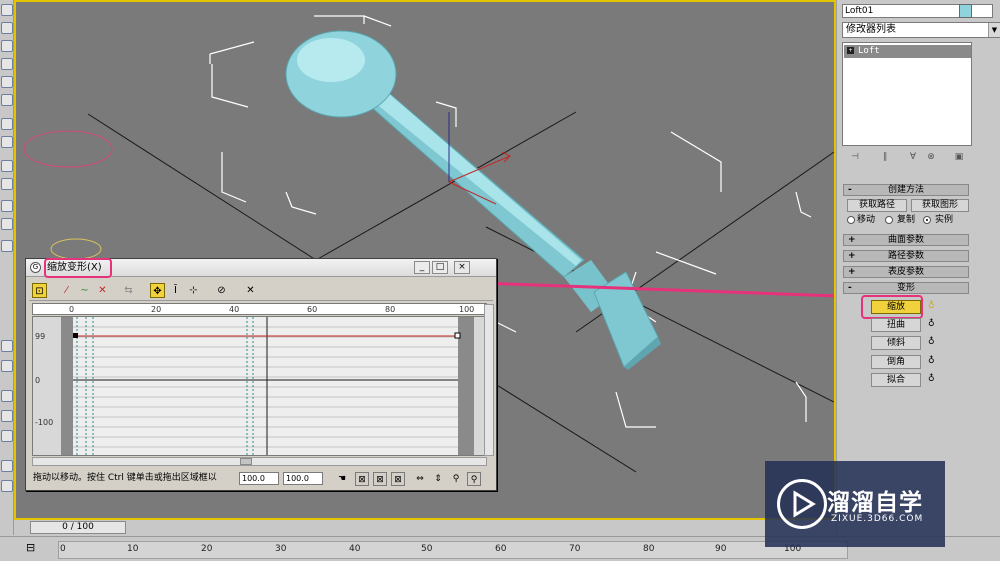 This screenshot has width=1000, height=561. What do you see at coordinates (931, 158) in the screenshot?
I see `remove-modifier-icon: ⊗` at bounding box center [931, 158].